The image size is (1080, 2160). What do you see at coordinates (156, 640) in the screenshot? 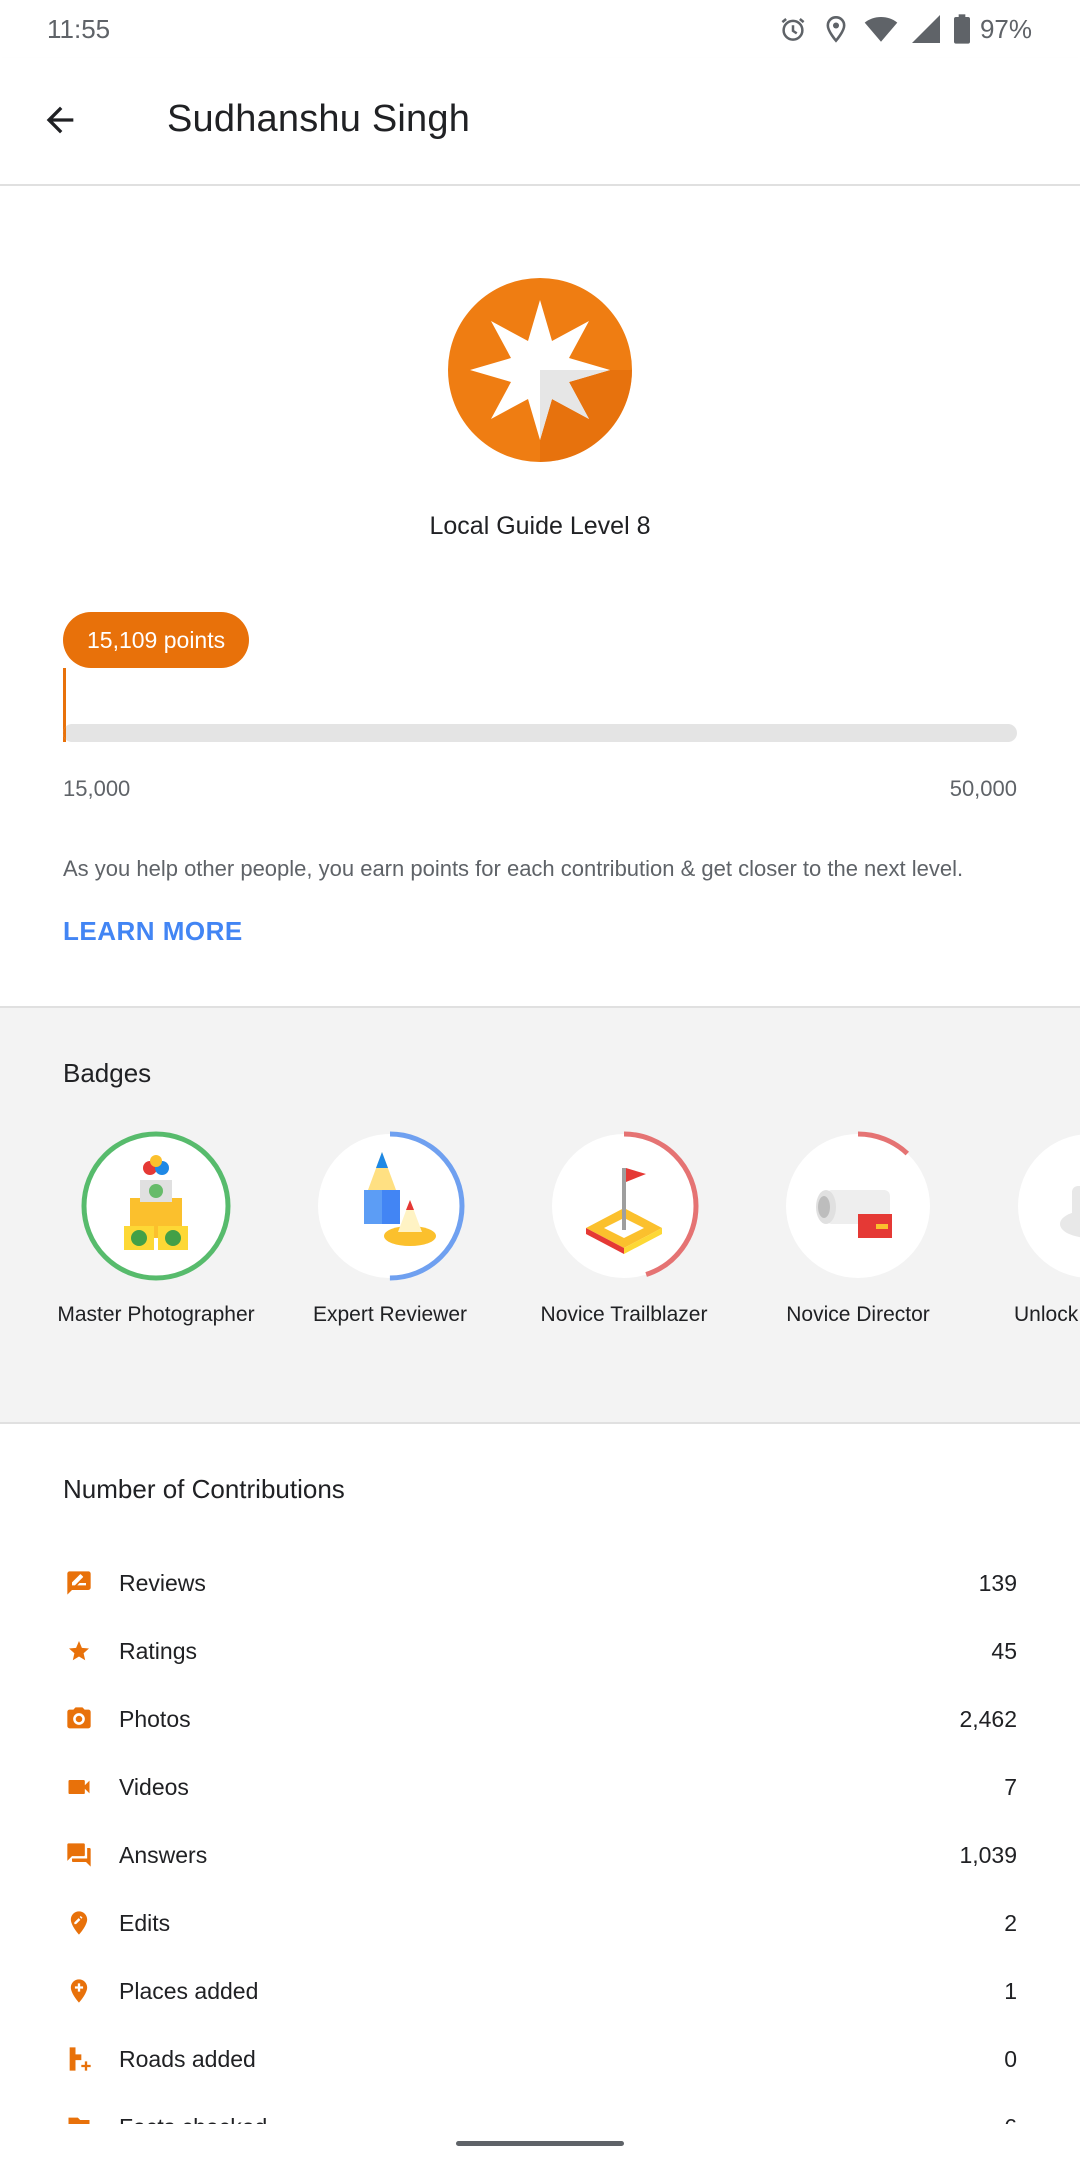
I see `points-badge: 15,109 points` at bounding box center [156, 640].